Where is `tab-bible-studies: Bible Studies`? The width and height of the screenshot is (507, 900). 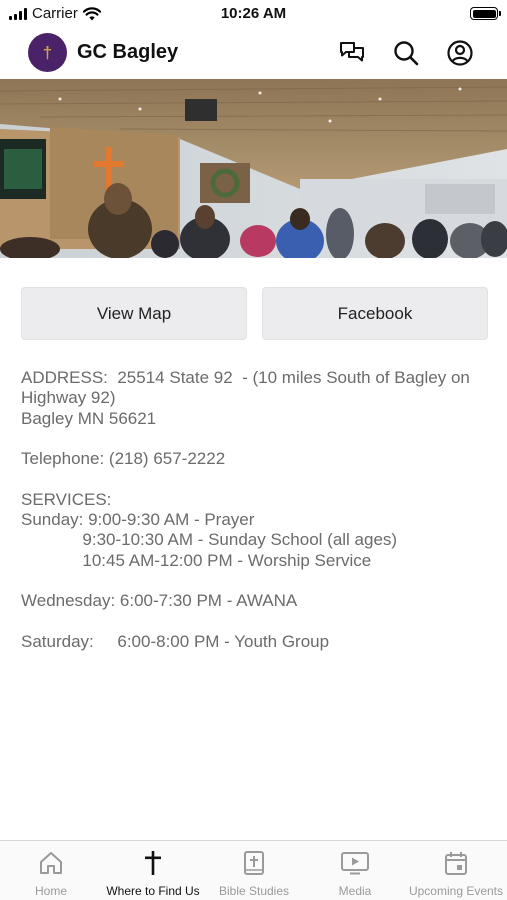 tab-bible-studies: Bible Studies is located at coordinates (254, 870).